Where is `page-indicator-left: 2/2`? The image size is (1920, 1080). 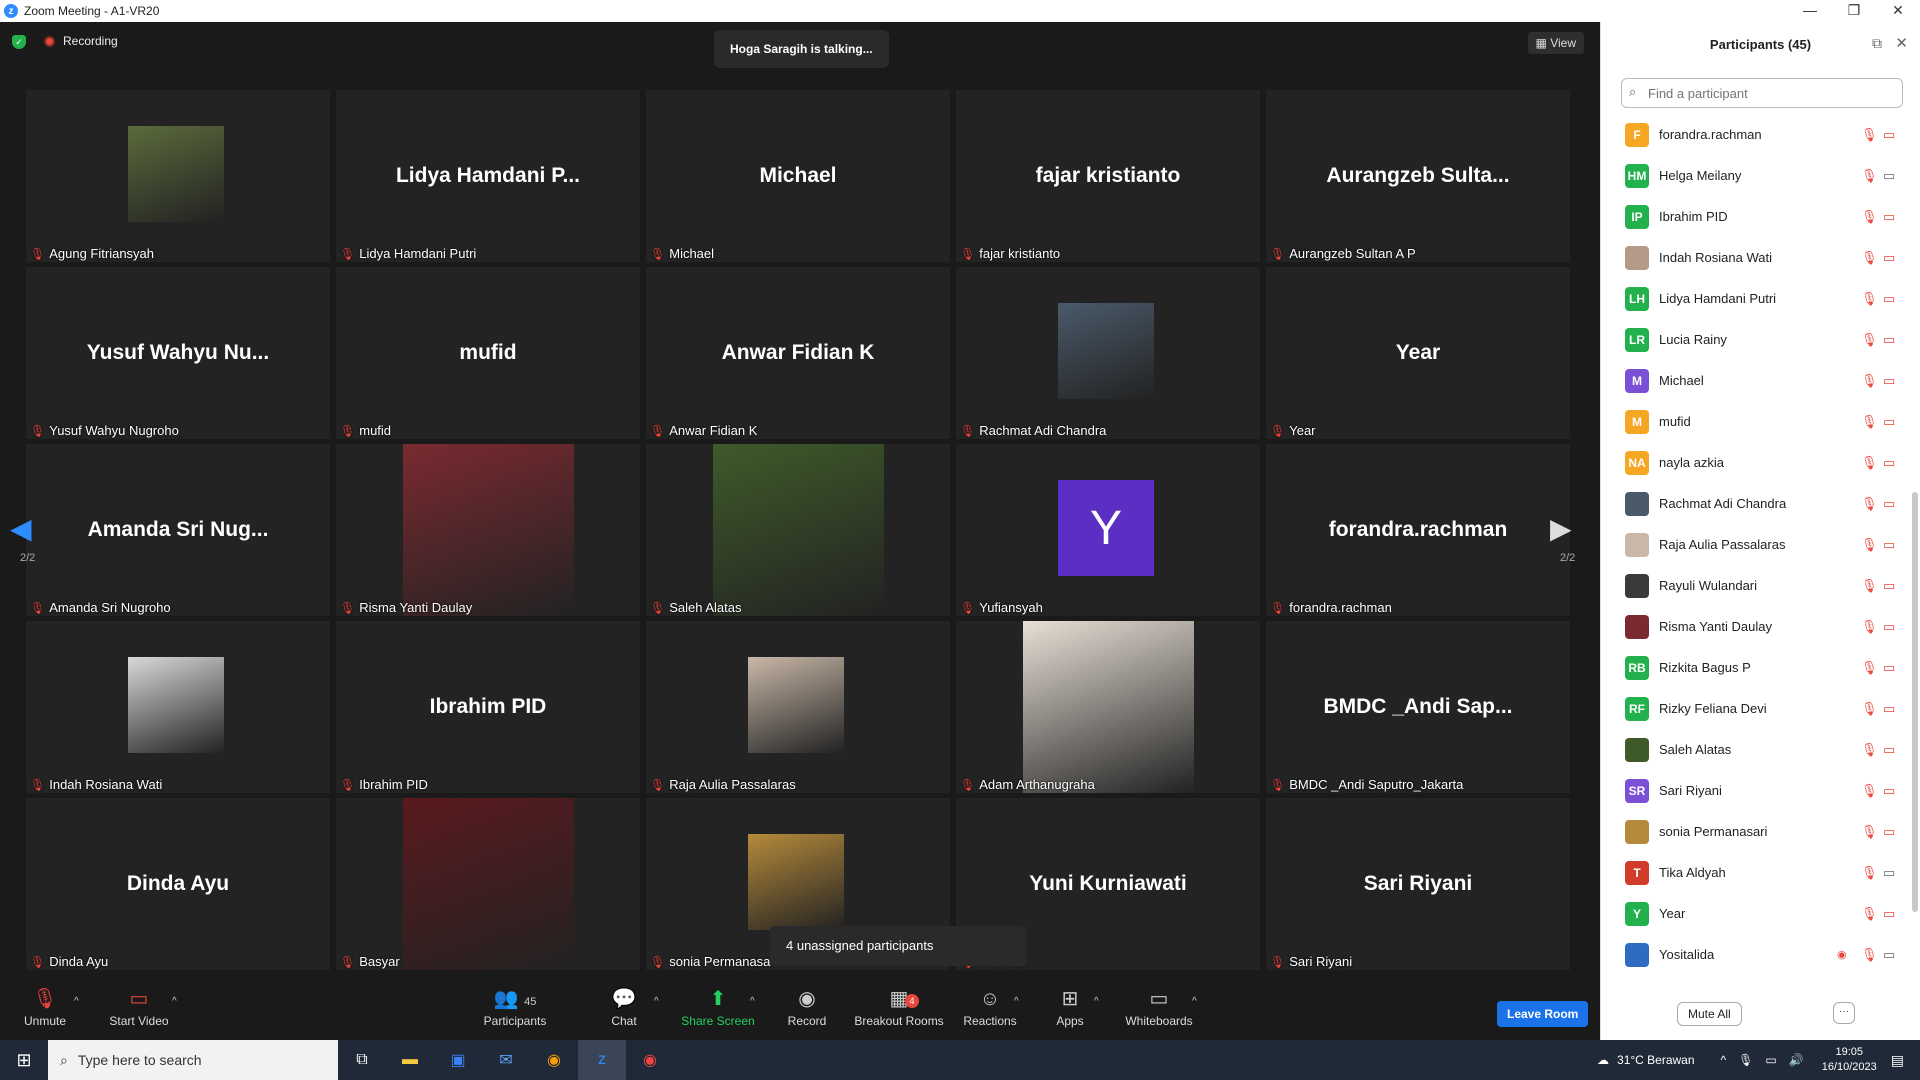
page-indicator-left: 2/2 is located at coordinates (28, 558).